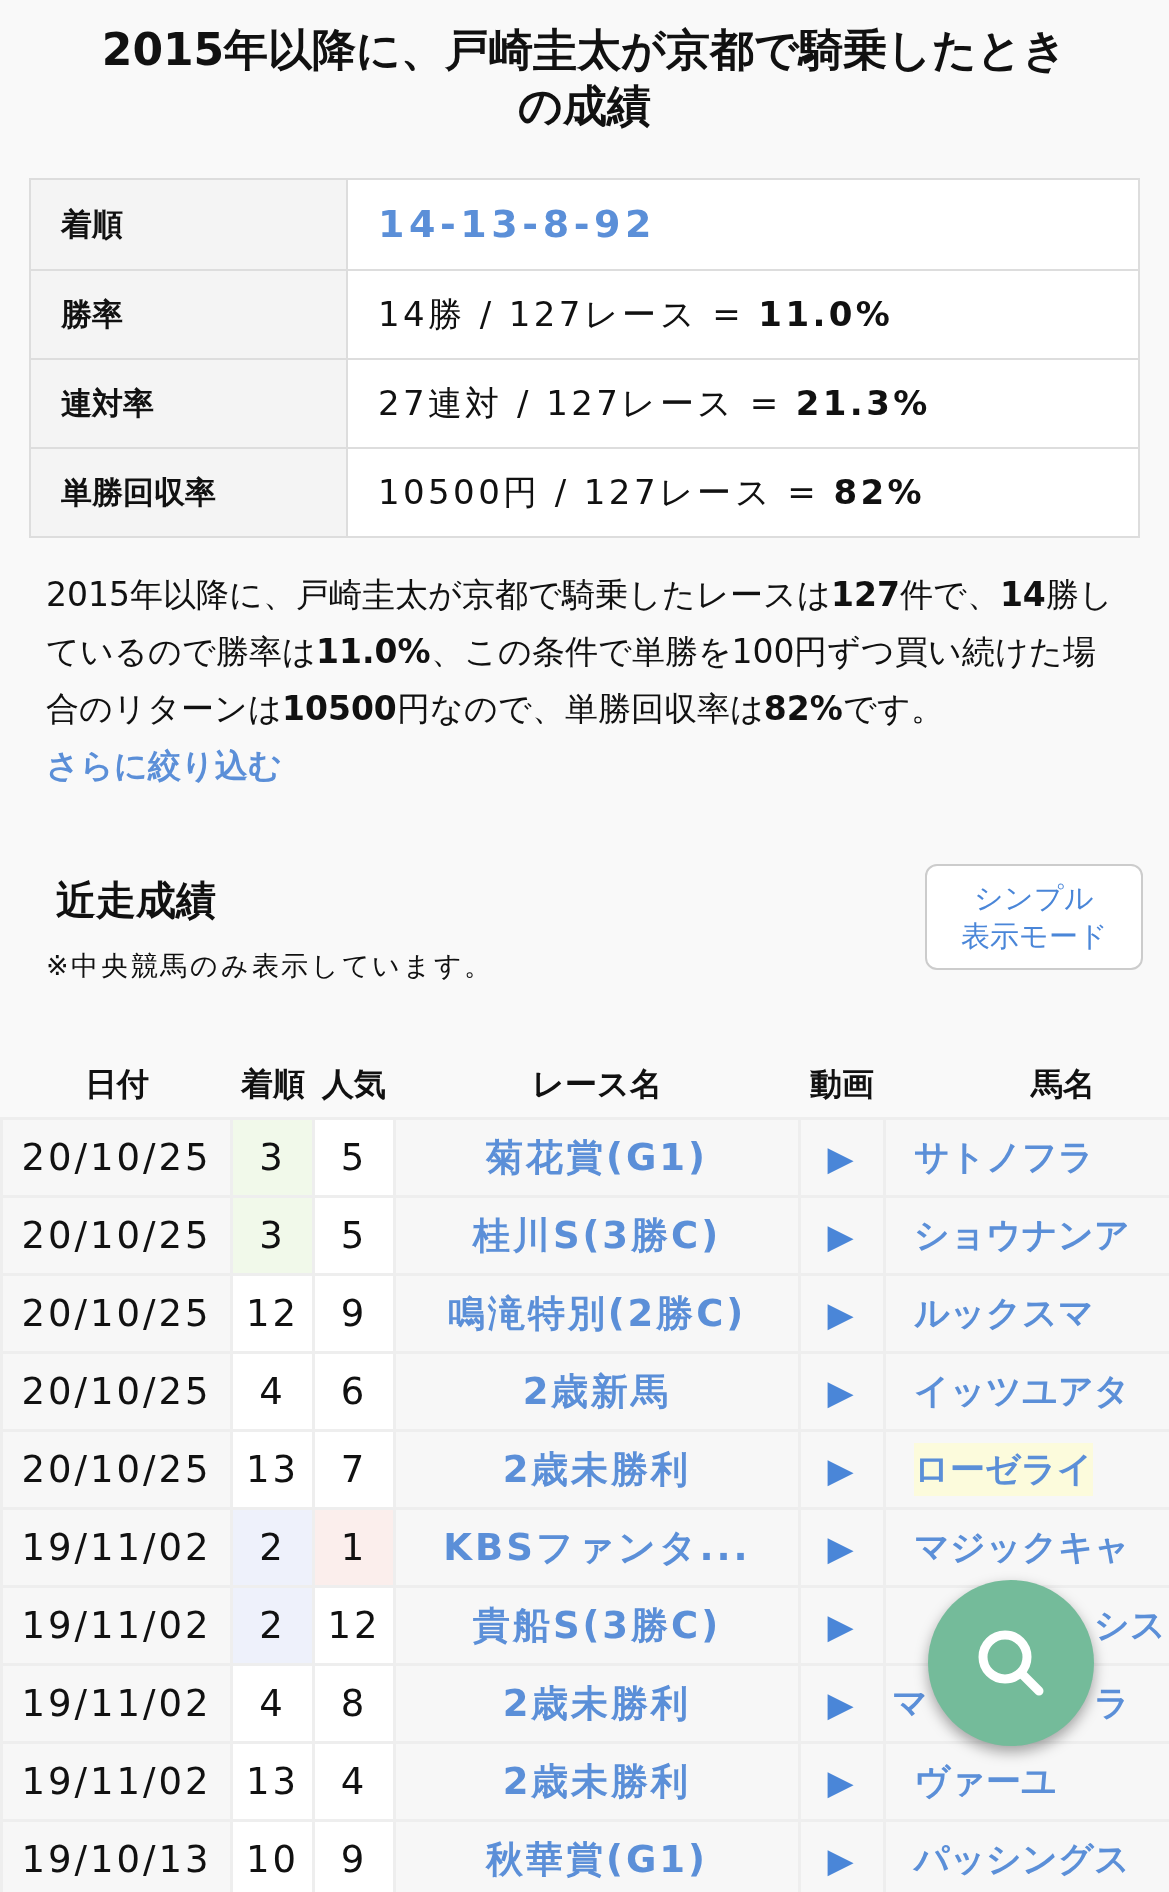 The width and height of the screenshot is (1169, 1892). Describe the element at coordinates (270, 966) in the screenshot. I see `note-text: ※中央競馬のみ表示しています。` at that location.